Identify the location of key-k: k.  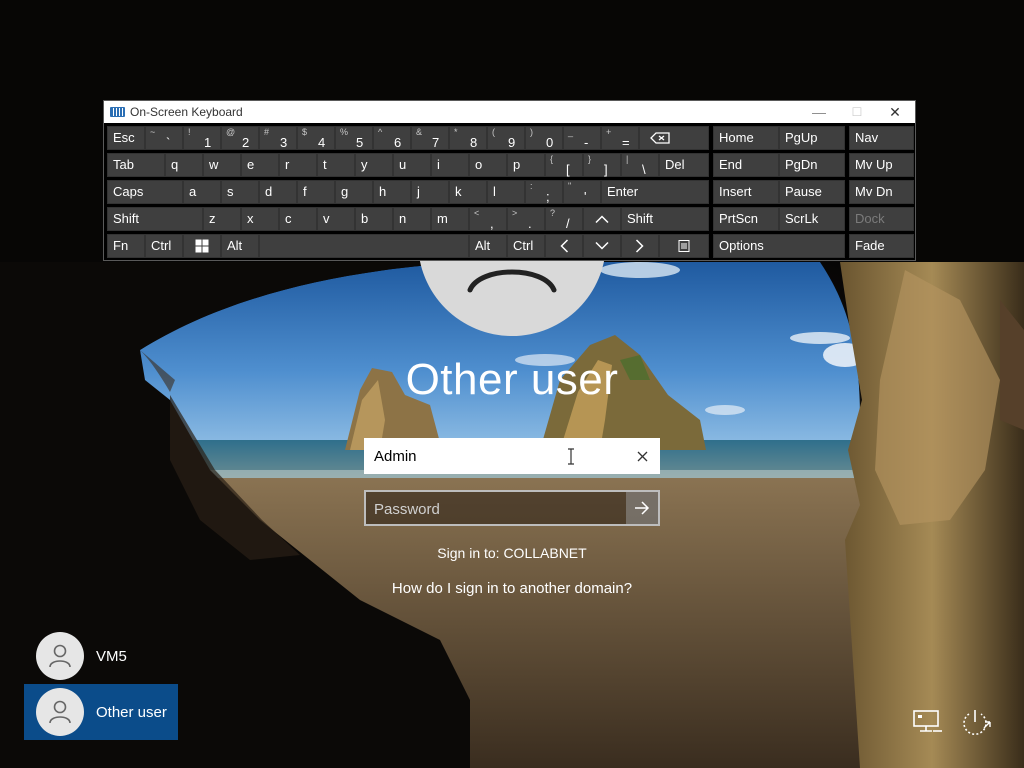
(468, 192).